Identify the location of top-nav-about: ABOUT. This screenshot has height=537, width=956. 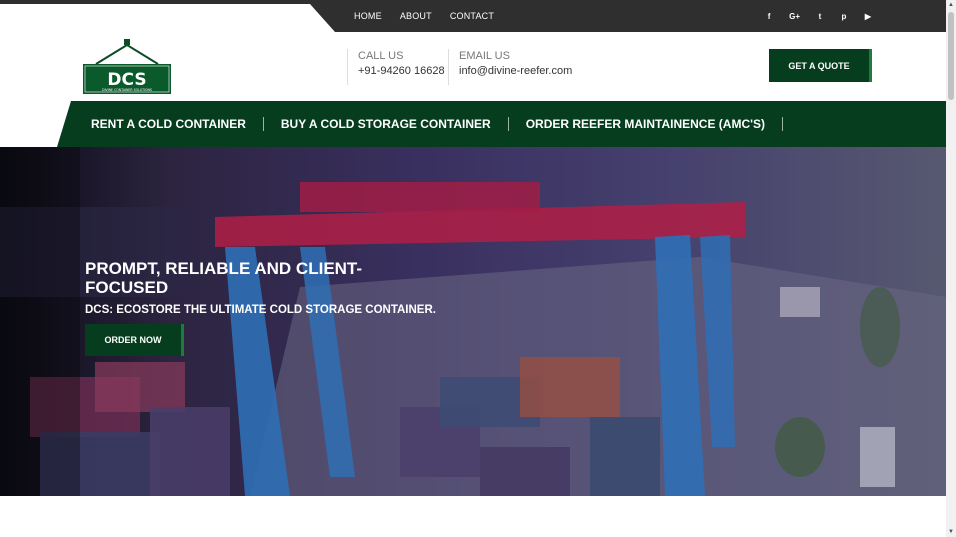
(416, 16).